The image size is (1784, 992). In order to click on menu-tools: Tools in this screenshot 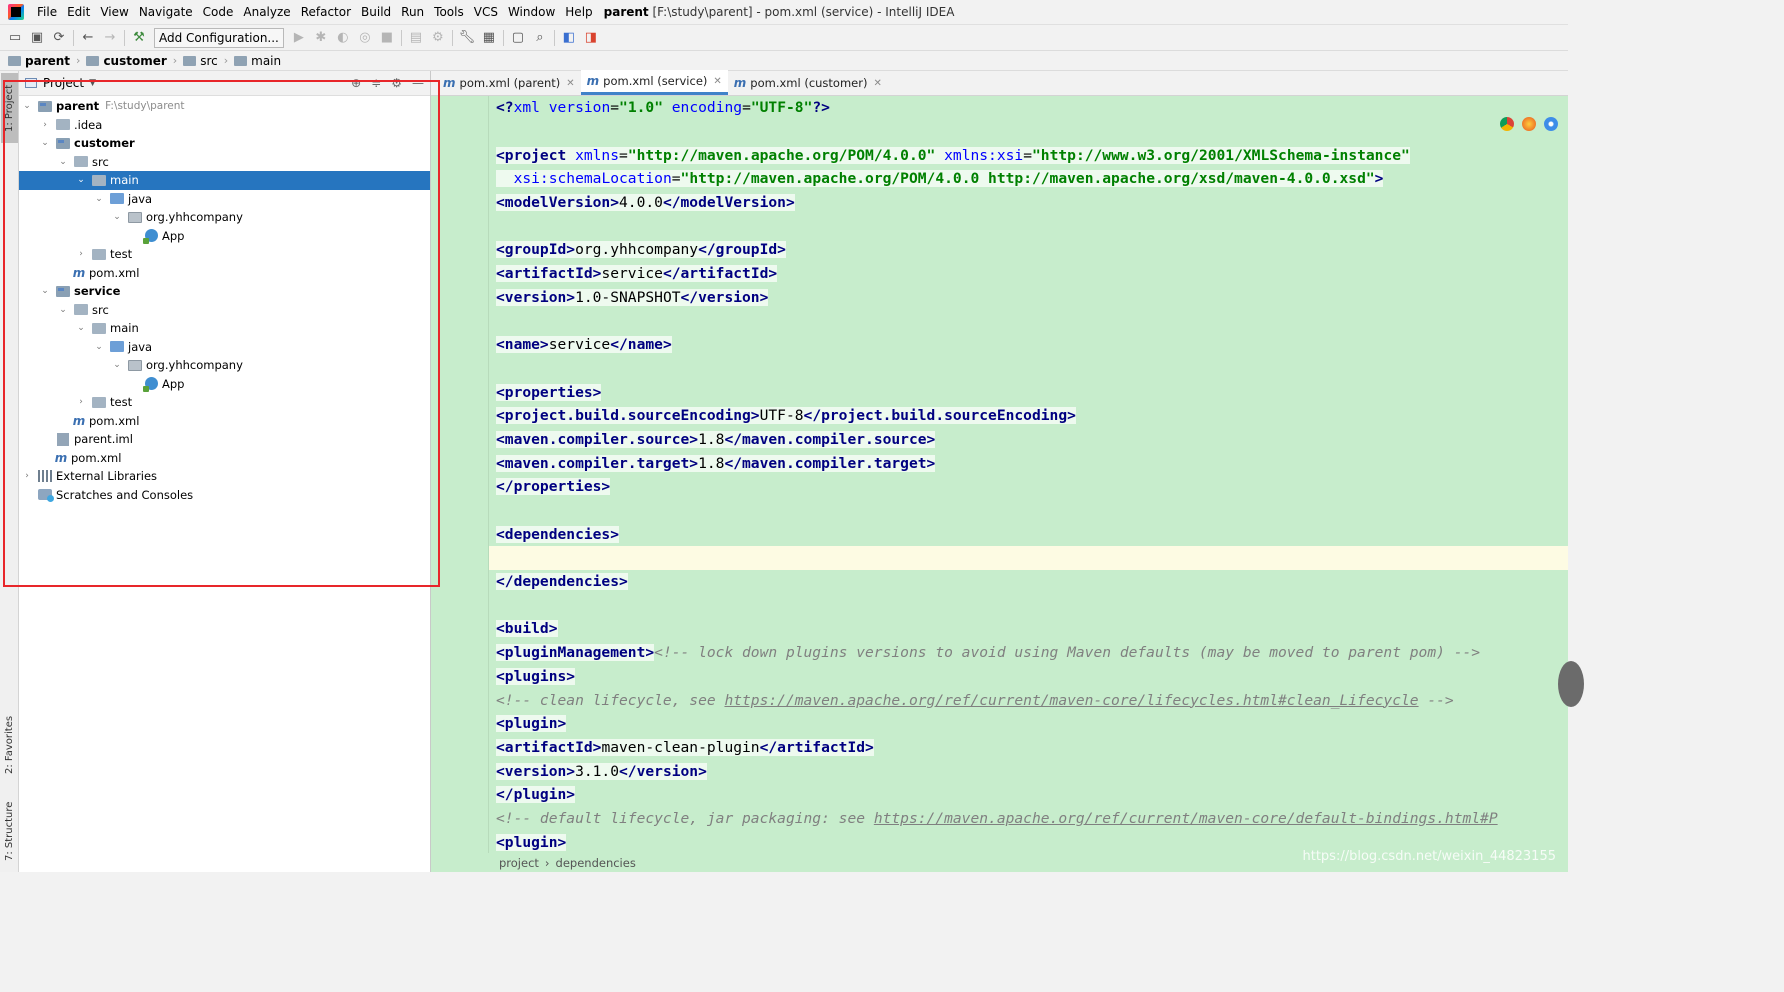, I will do `click(449, 12)`.